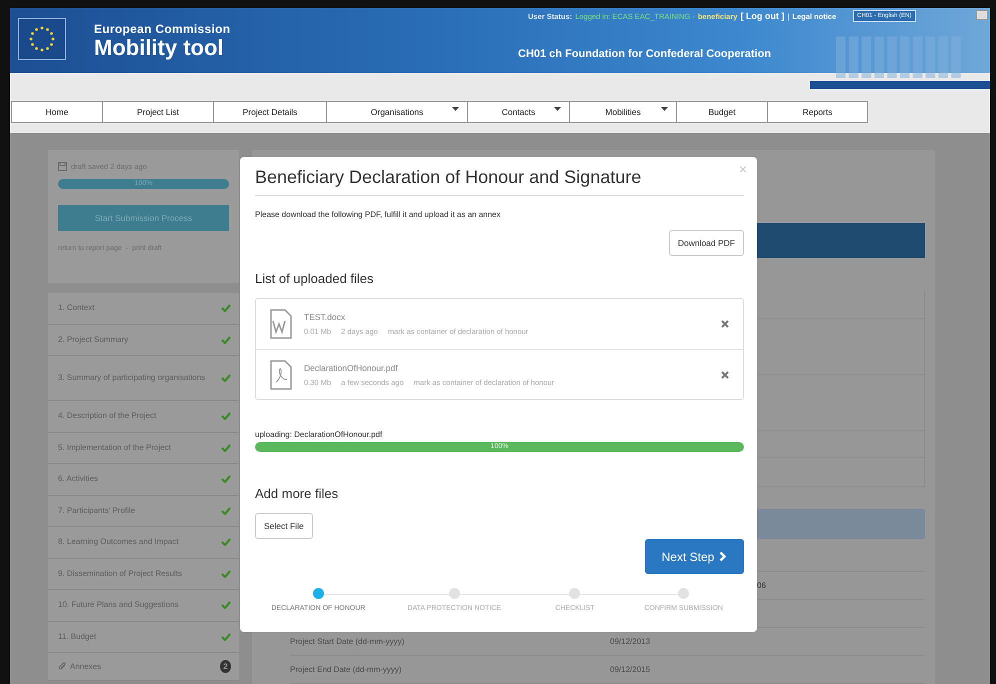  Describe the element at coordinates (315, 278) in the screenshot. I see `section-heading: List of uploaded files` at that location.